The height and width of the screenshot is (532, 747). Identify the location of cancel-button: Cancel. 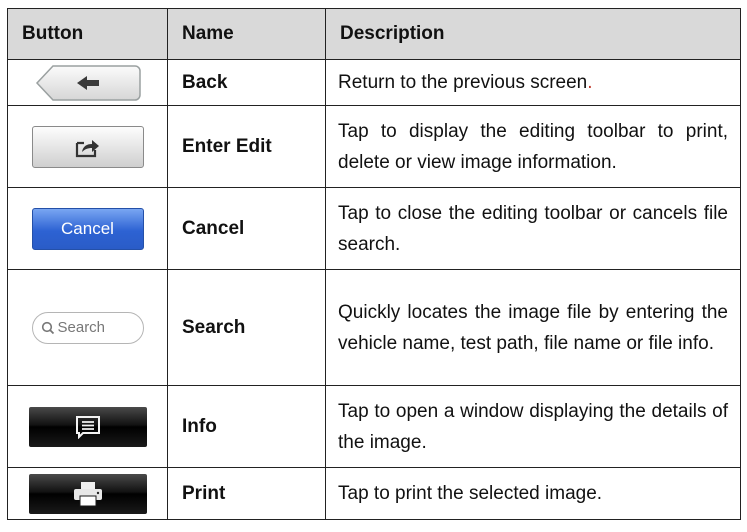
(87, 228).